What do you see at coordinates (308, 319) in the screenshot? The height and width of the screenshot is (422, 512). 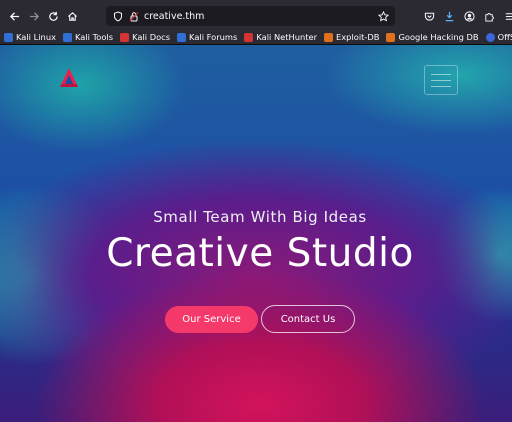 I see `contact-us-button: Contact Us` at bounding box center [308, 319].